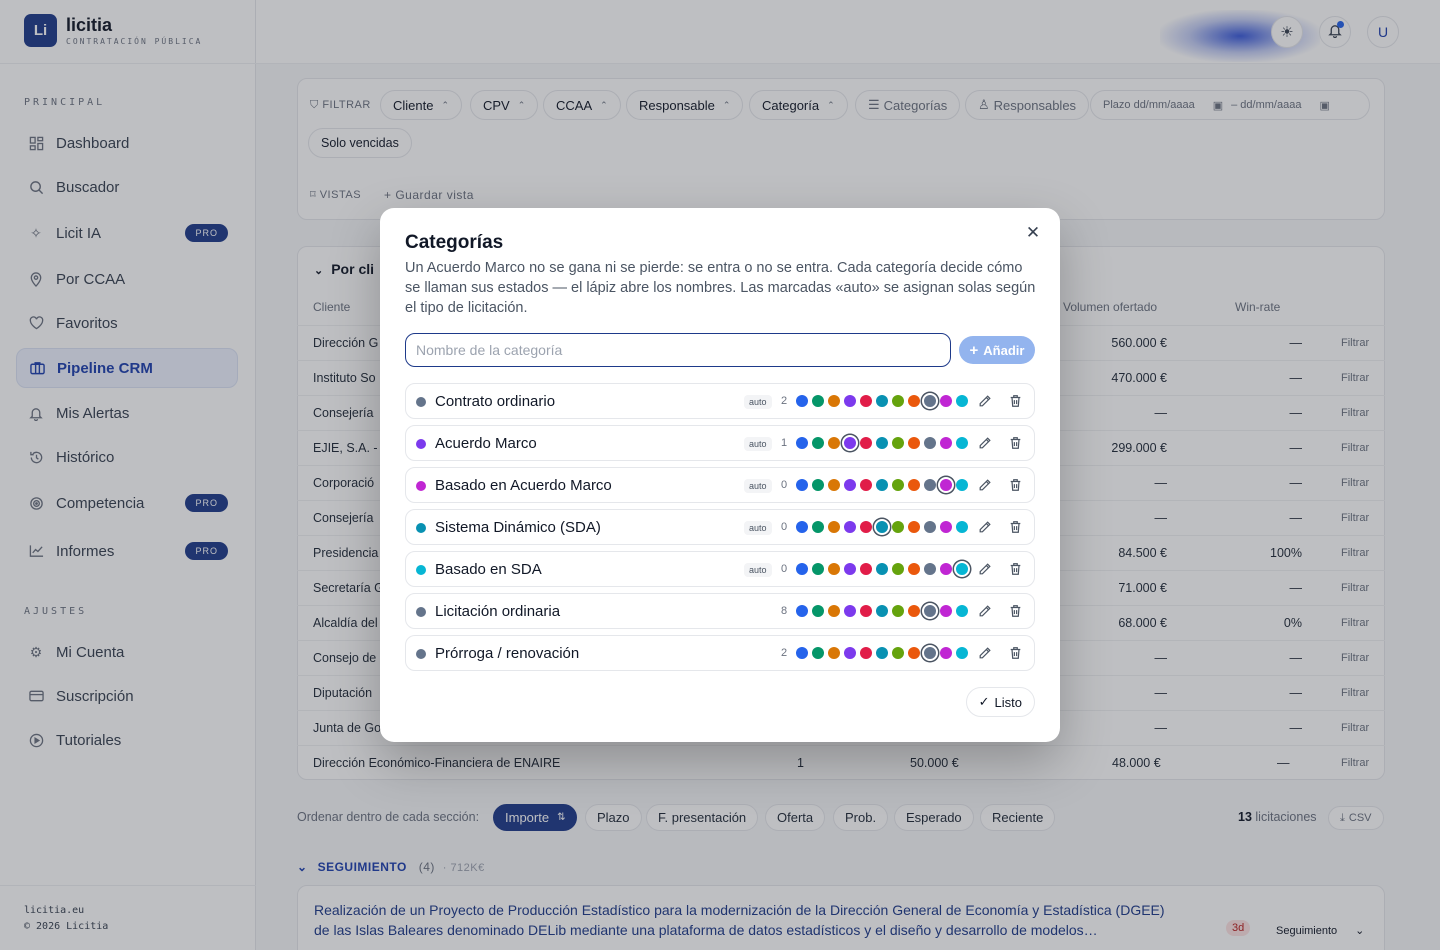 The width and height of the screenshot is (1440, 950). I want to click on category-row: Sistema Dinámico (SDA) auto 0, so click(720, 527).